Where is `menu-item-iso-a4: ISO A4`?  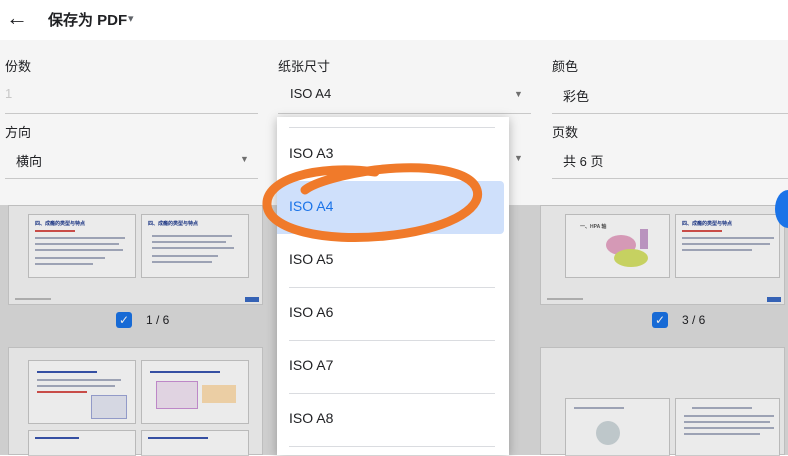
menu-item-iso-a4: ISO A4 is located at coordinates (393, 207).